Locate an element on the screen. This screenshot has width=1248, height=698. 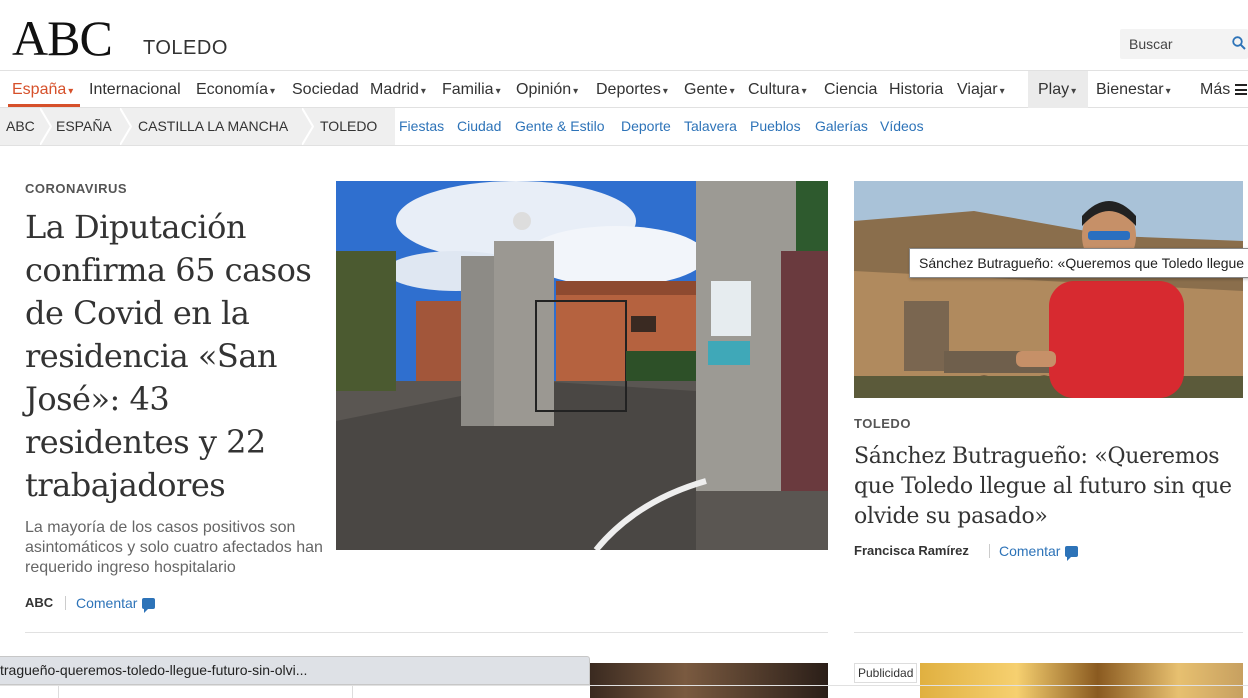
nav-item-gente: Gente ▾ is located at coordinates (709, 89).